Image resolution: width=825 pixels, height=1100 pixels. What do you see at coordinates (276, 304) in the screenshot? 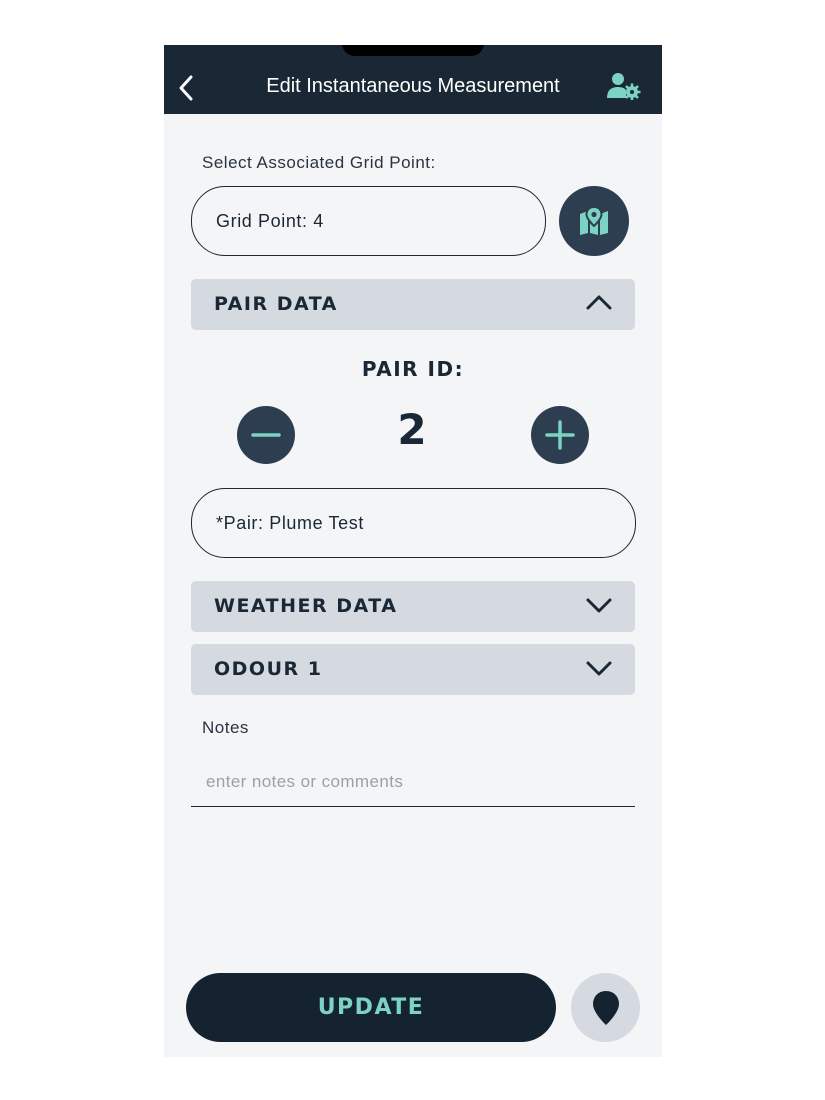
I see `section-title: PAIR DATA` at bounding box center [276, 304].